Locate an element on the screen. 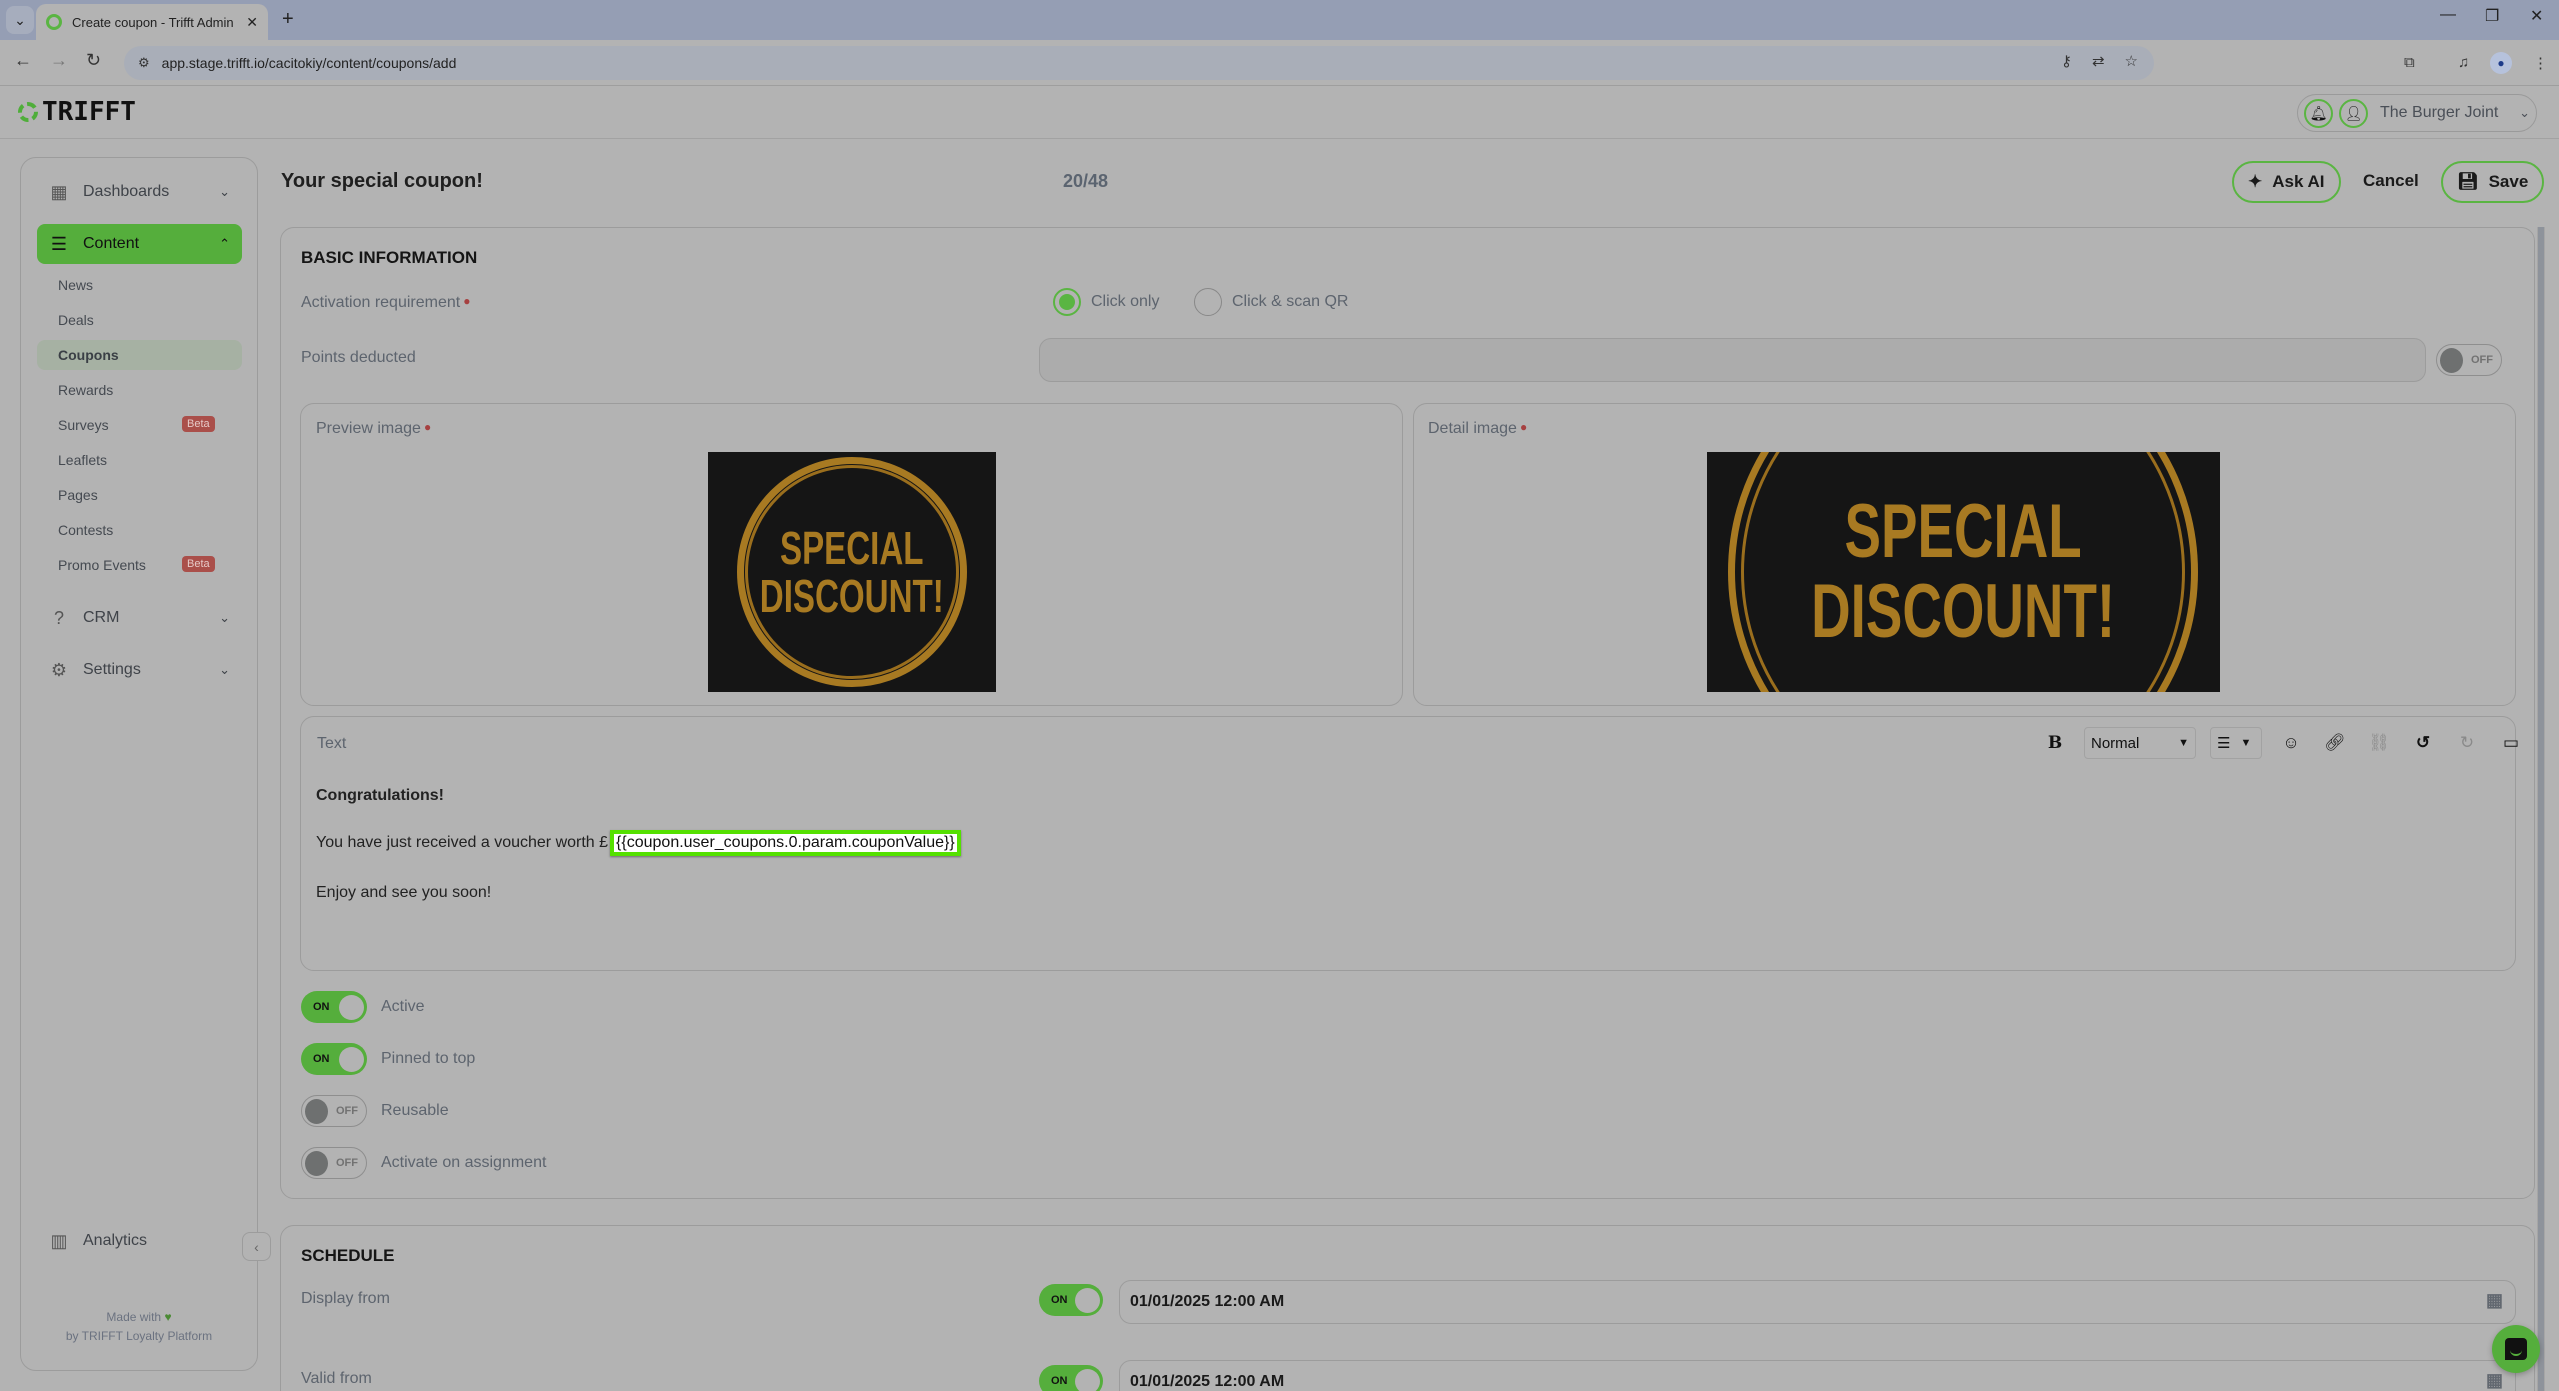  media-icon: ♫ is located at coordinates (2463, 62).